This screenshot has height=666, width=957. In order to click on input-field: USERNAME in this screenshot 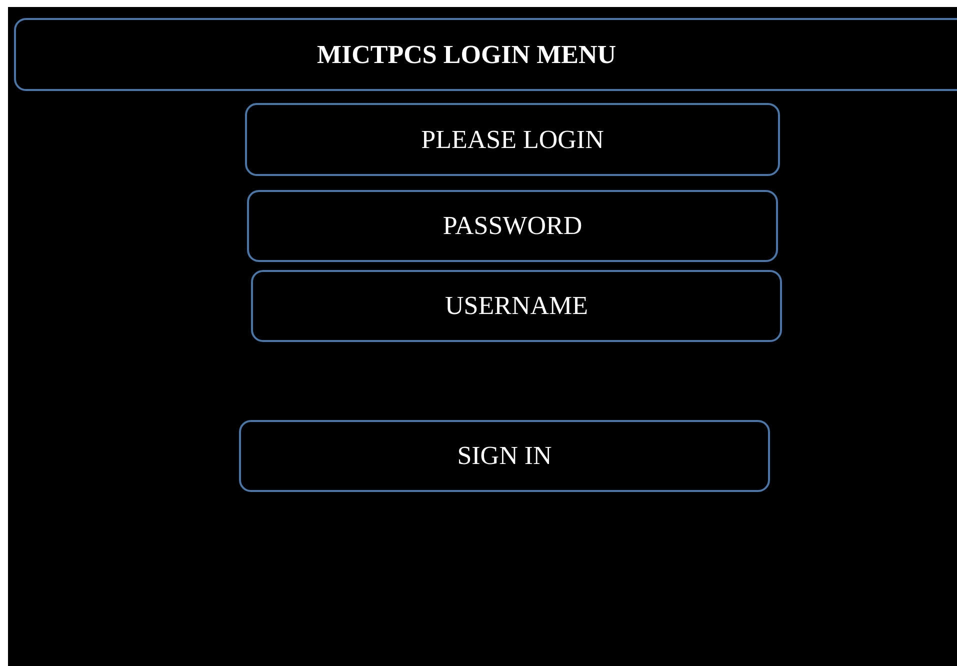, I will do `click(516, 306)`.